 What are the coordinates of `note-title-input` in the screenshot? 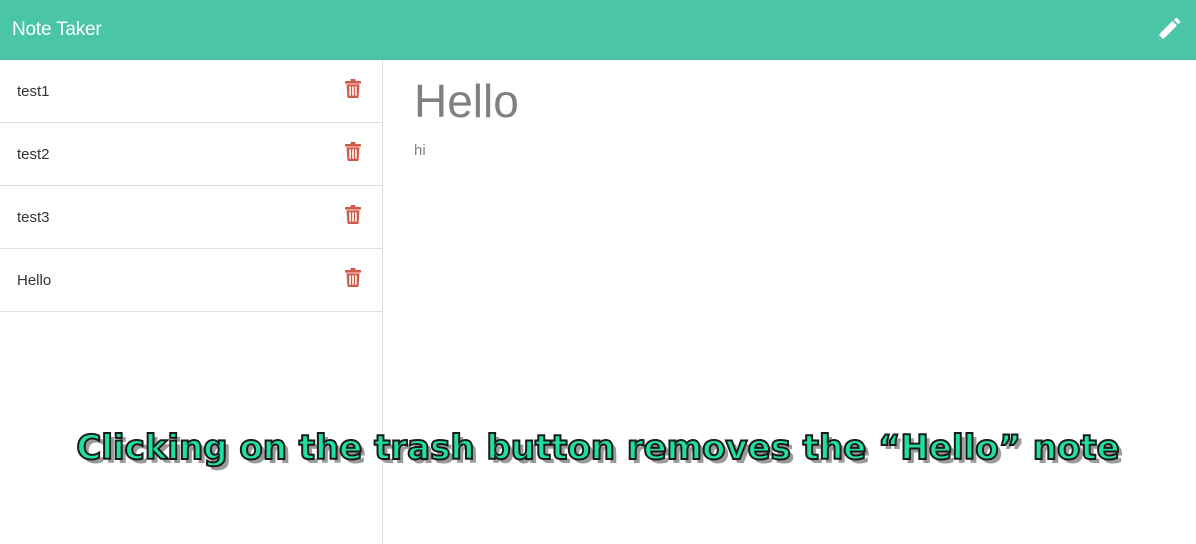 It's located at (789, 101).